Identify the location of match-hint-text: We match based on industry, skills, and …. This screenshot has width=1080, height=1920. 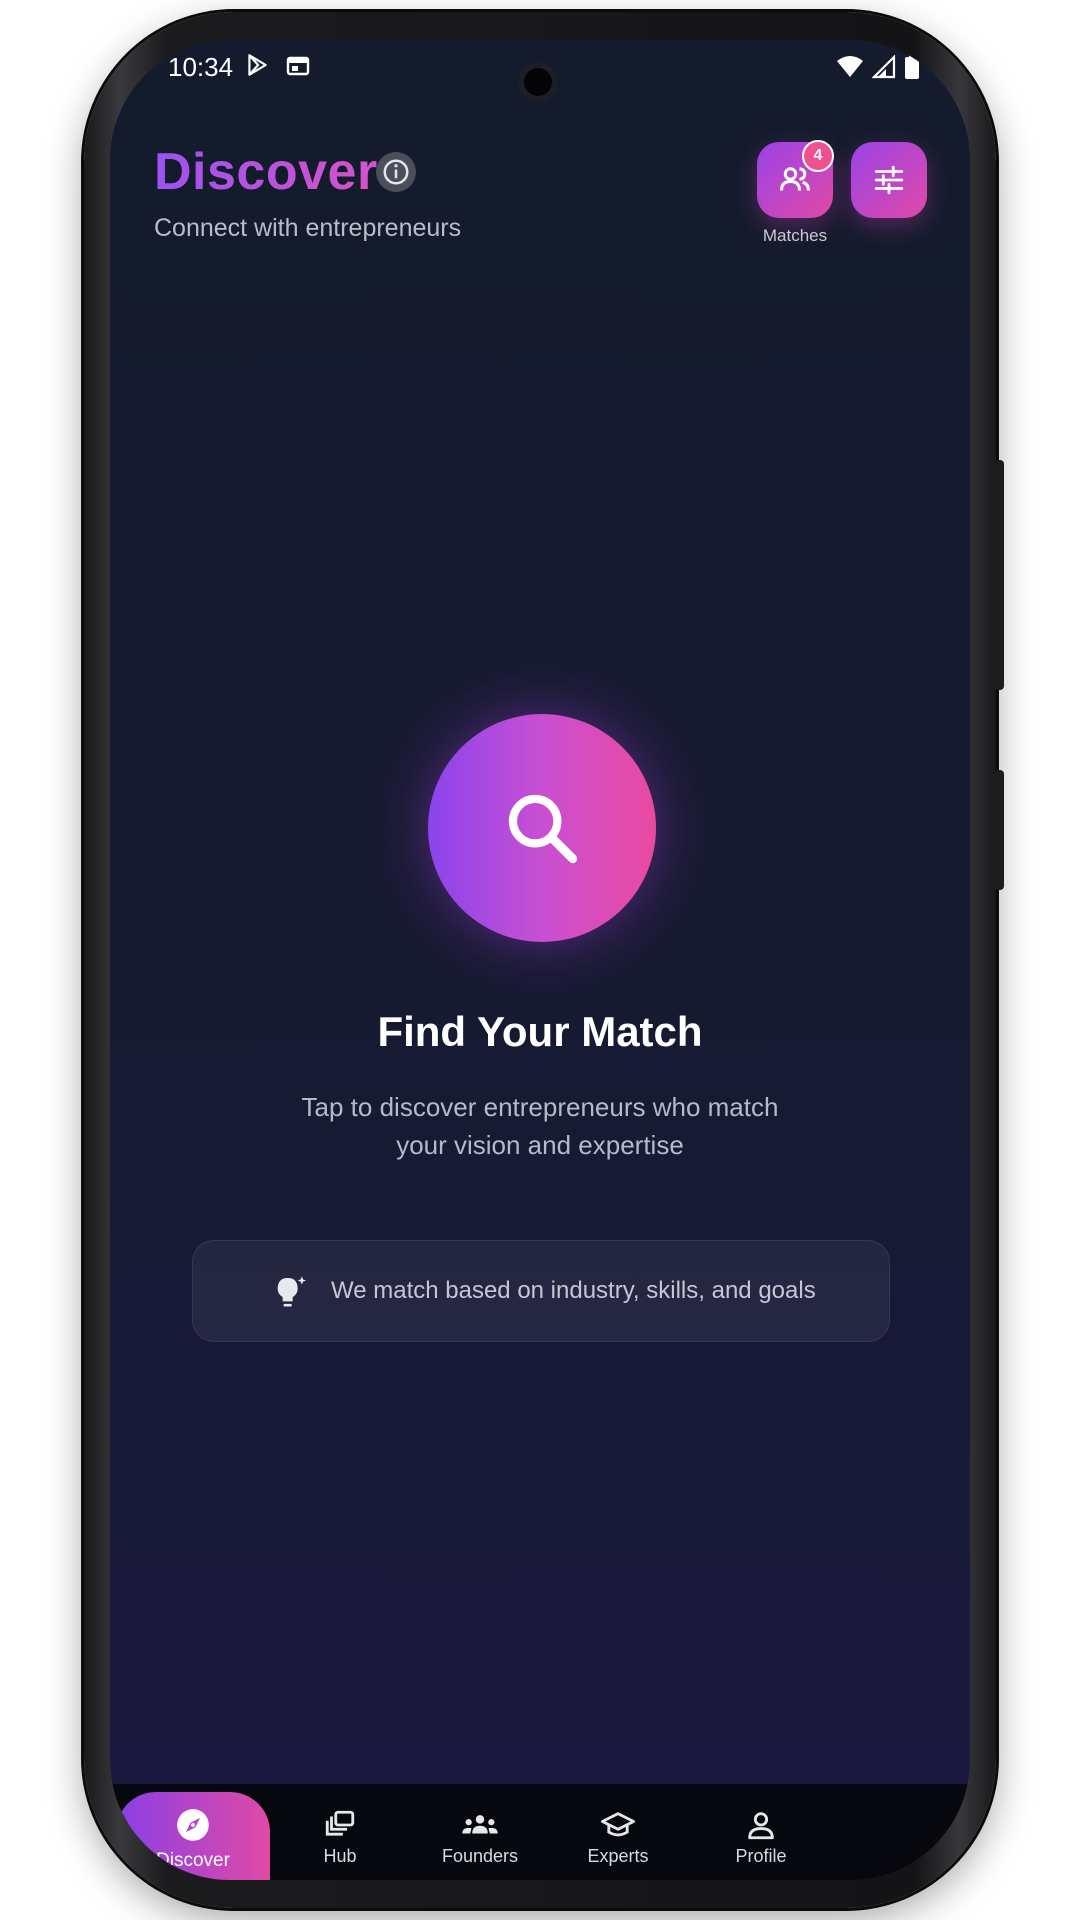
(573, 1290).